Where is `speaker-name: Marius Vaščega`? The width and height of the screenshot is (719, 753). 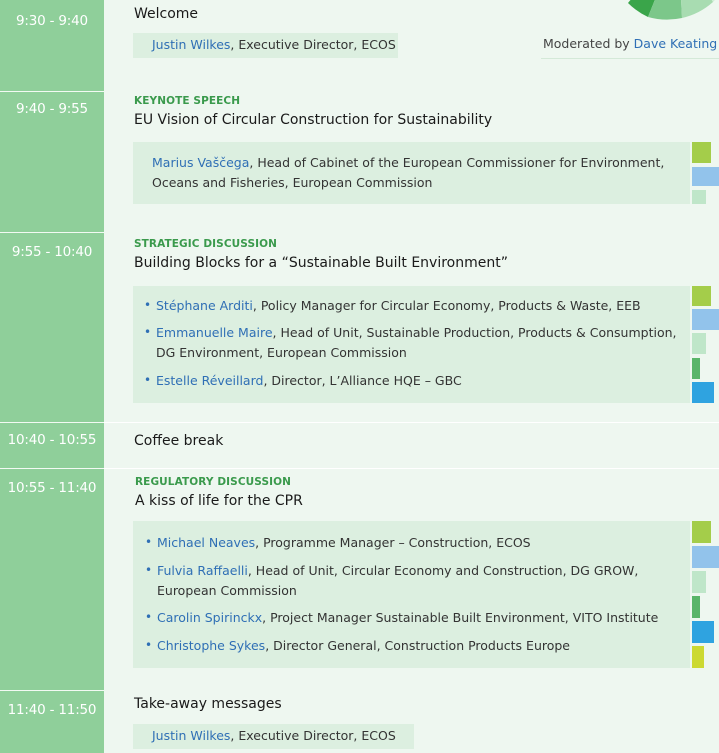
speaker-name: Marius Vaščega is located at coordinates (200, 162).